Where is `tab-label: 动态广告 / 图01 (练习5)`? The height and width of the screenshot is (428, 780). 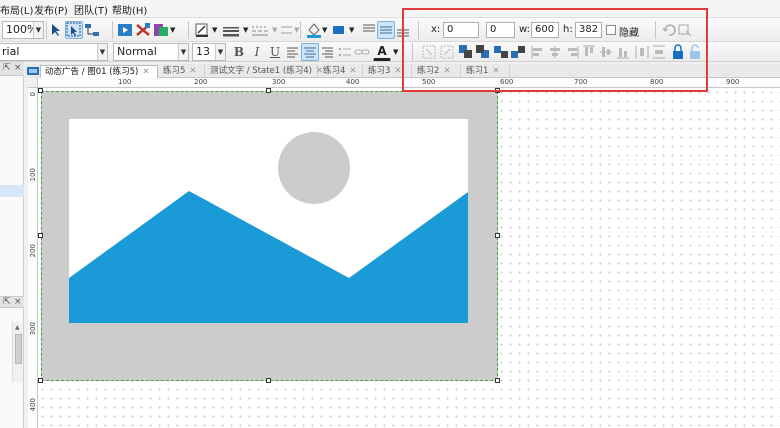 tab-label: 动态广告 / 图01 (练习5) is located at coordinates (92, 72).